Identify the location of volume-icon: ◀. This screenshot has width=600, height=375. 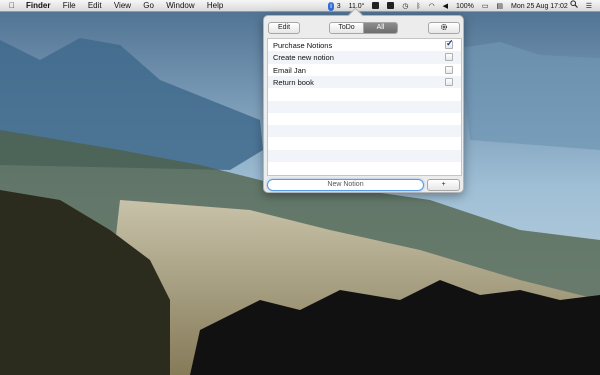
(445, 6).